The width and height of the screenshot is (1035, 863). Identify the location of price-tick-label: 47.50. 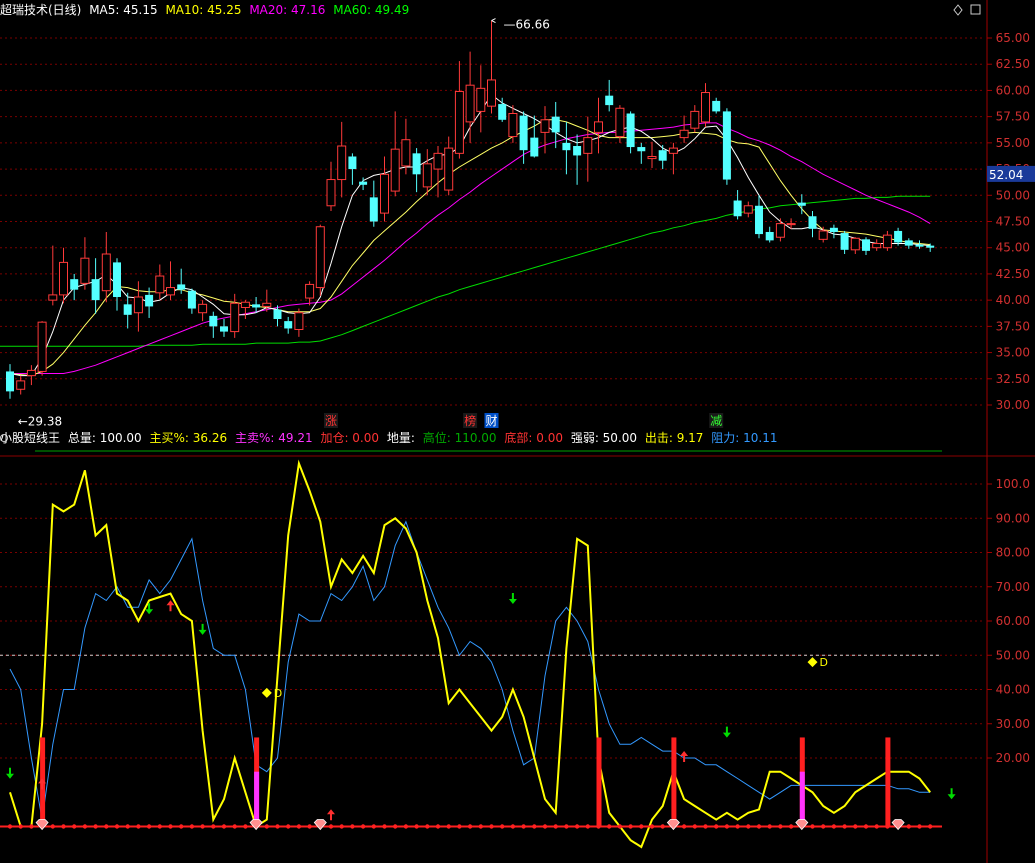
(1013, 222).